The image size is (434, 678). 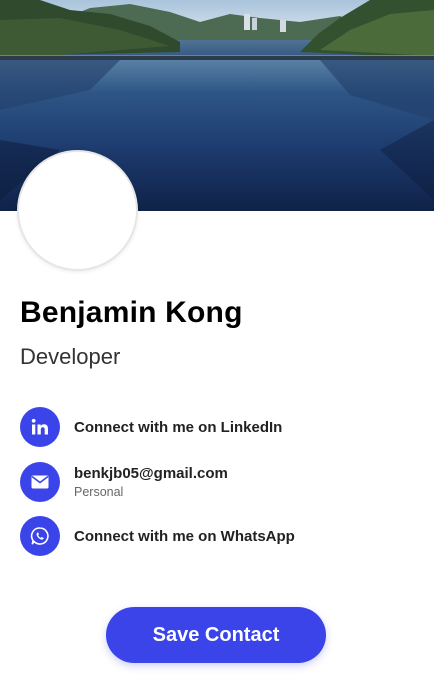 I want to click on contact-email: benkjb05@gmail.com Personal, so click(x=124, y=482).